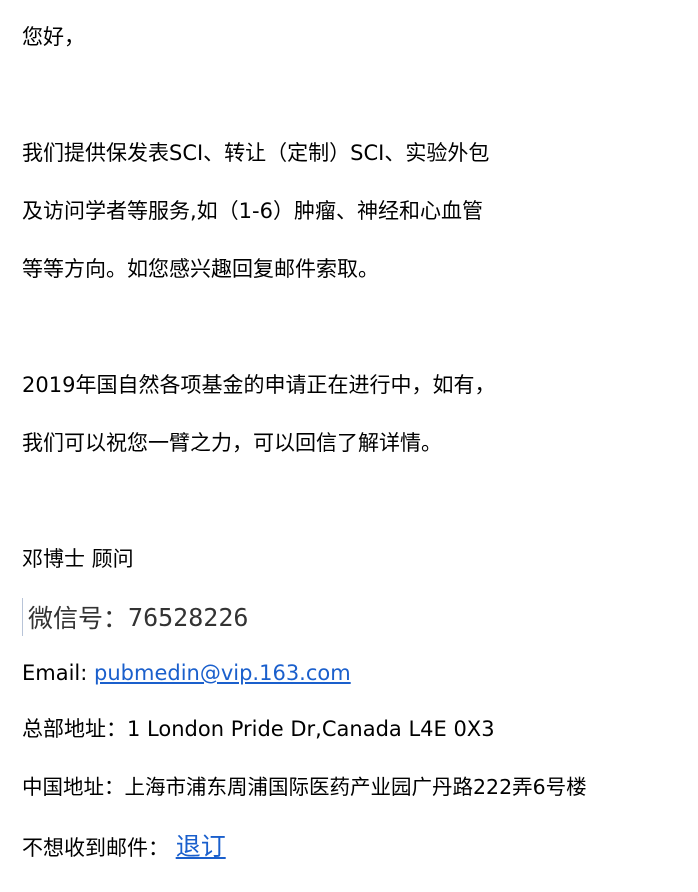 The width and height of the screenshot is (698, 892). Describe the element at coordinates (78, 618) in the screenshot. I see `wechat-label: 微信号：` at that location.